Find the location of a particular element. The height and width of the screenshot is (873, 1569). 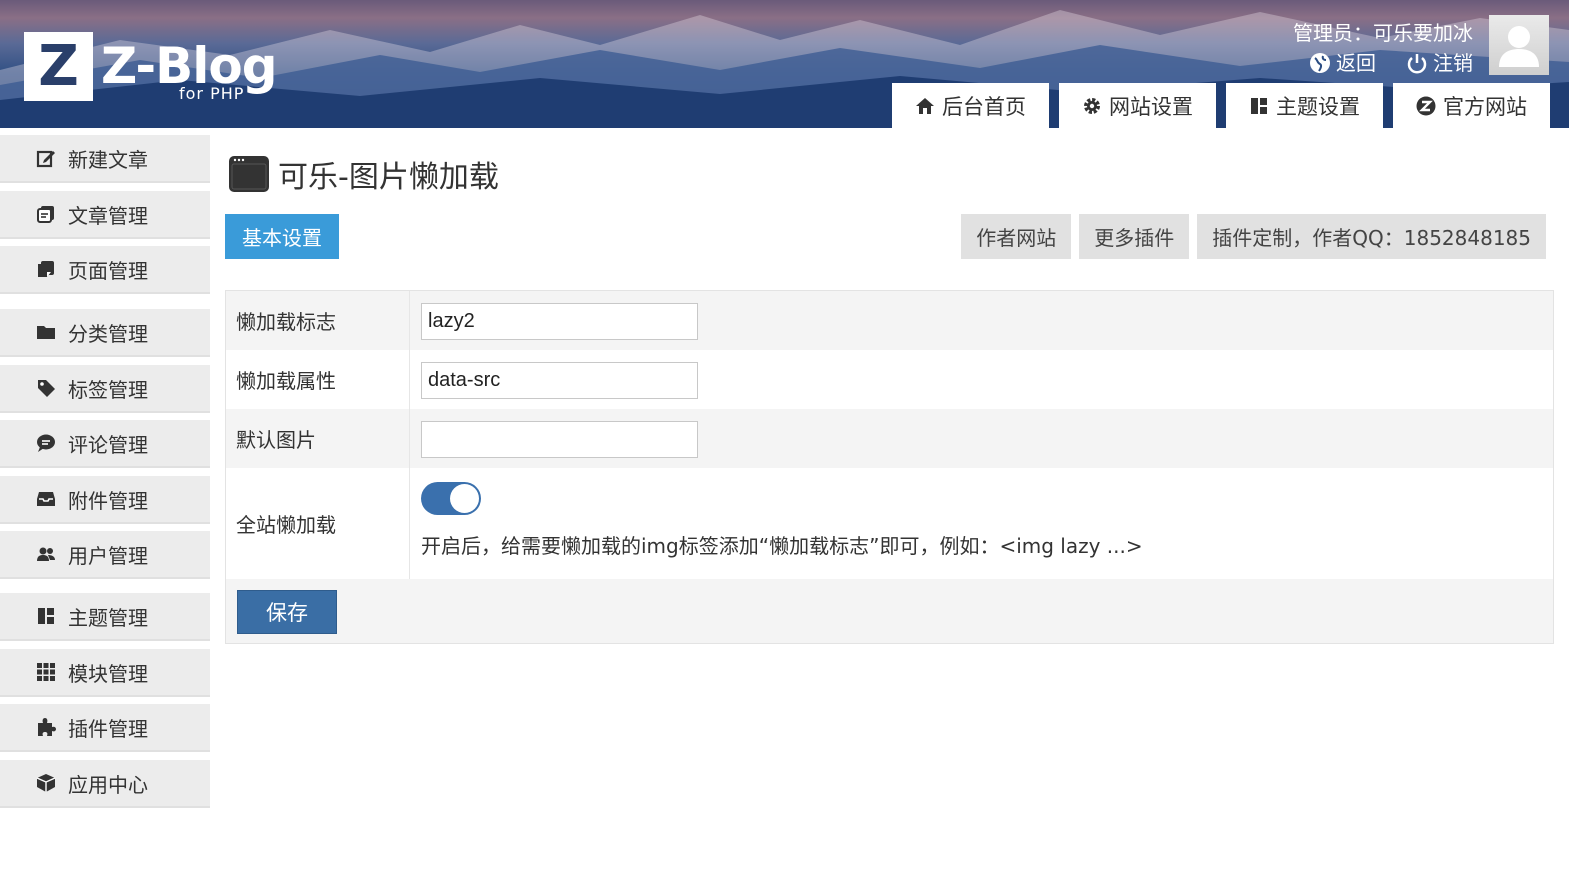

custom-plugin-button: 插件定制，作者QQ：1852848185 is located at coordinates (1371, 236).